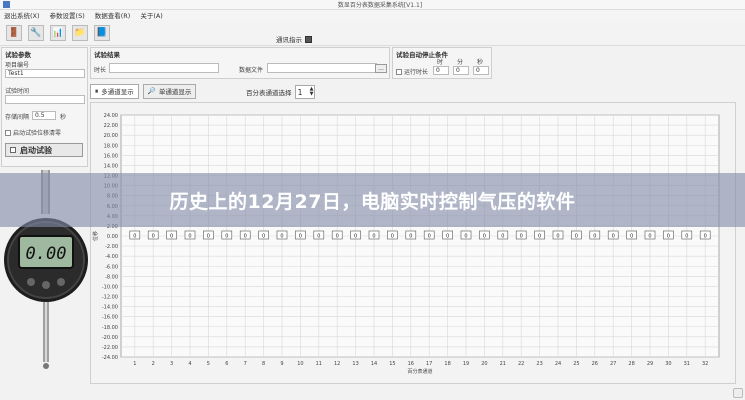  I want to click on x-tick-label: 29, so click(650, 364).